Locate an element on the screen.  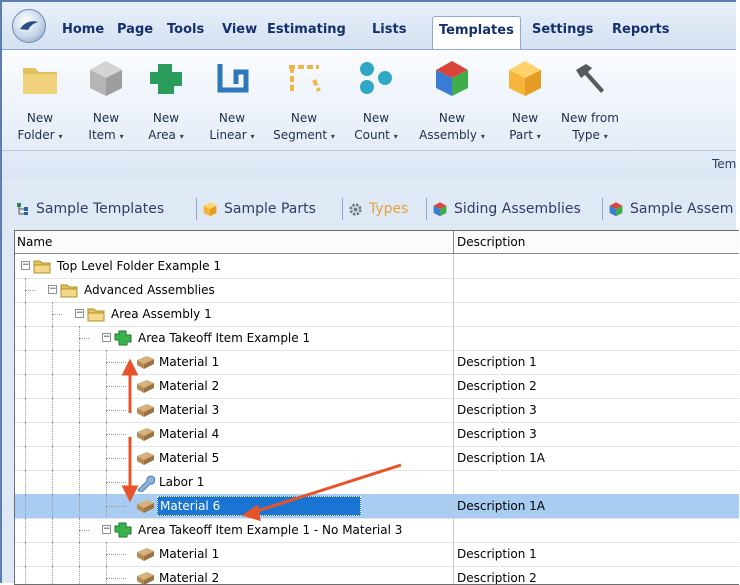
new-area-button: New Area ▾ is located at coordinates (166, 103).